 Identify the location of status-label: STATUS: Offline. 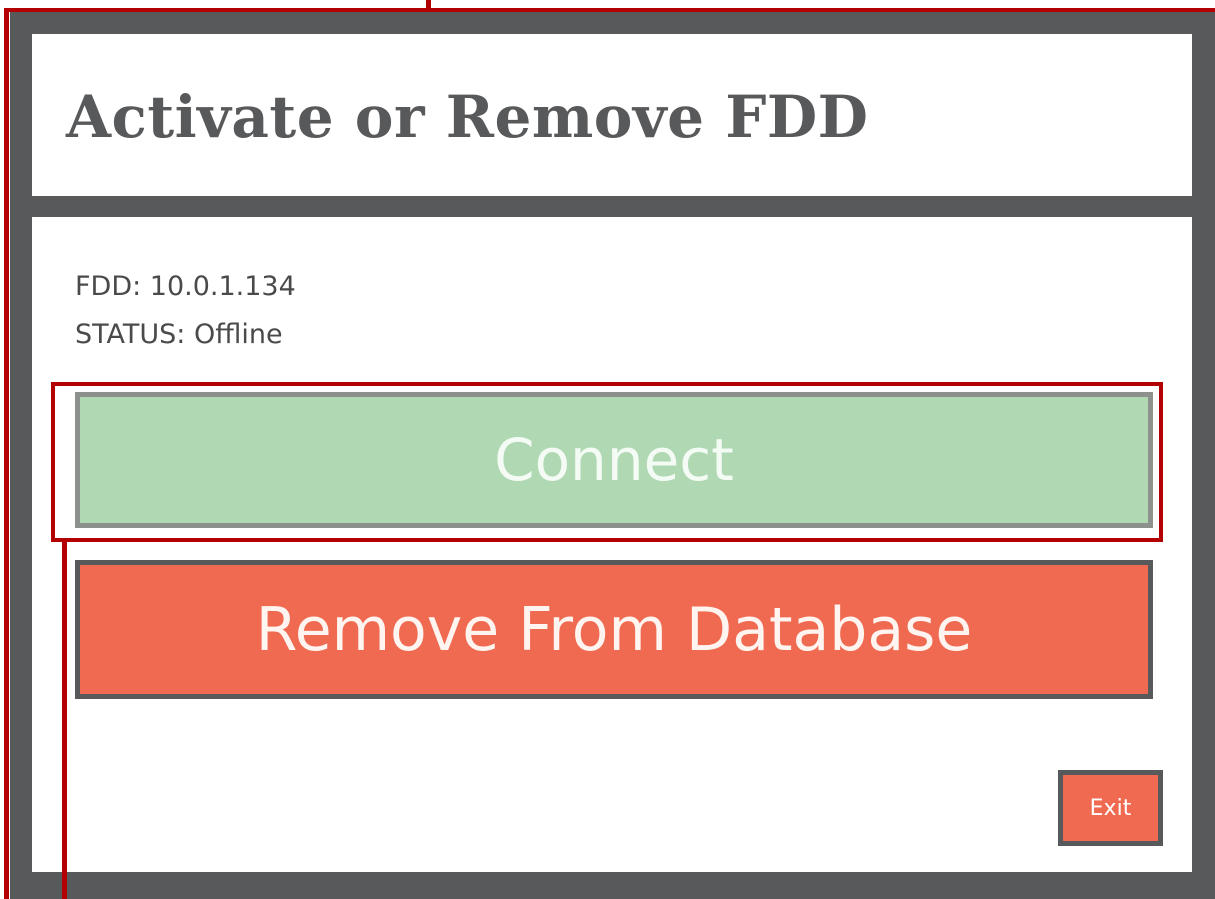
(179, 334).